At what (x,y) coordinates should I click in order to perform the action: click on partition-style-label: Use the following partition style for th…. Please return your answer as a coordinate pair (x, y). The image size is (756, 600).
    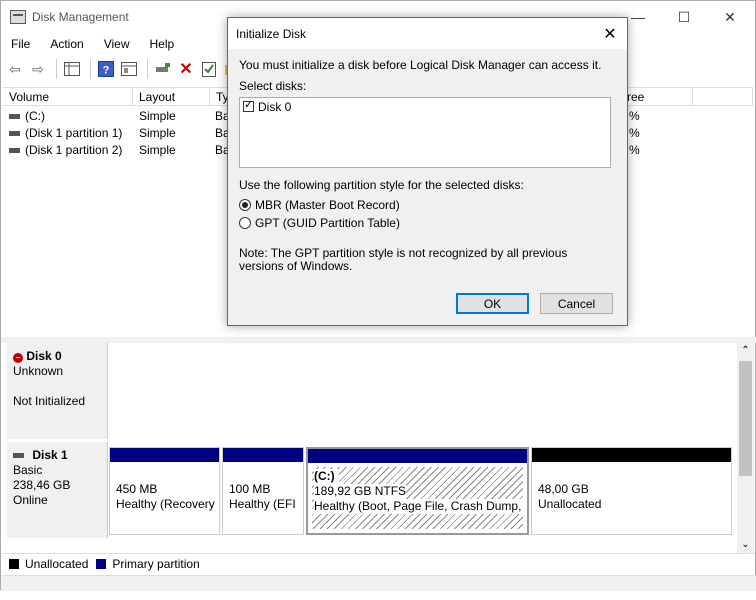
    Looking at the image, I should click on (381, 185).